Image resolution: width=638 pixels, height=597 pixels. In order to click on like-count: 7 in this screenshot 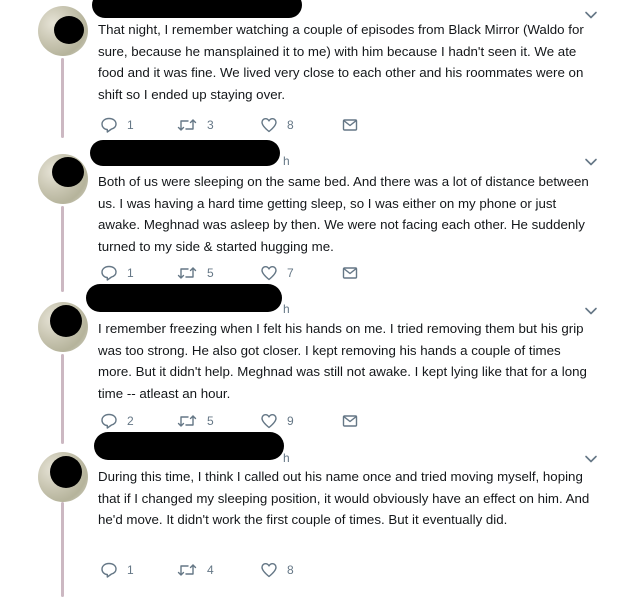, I will do `click(290, 273)`.